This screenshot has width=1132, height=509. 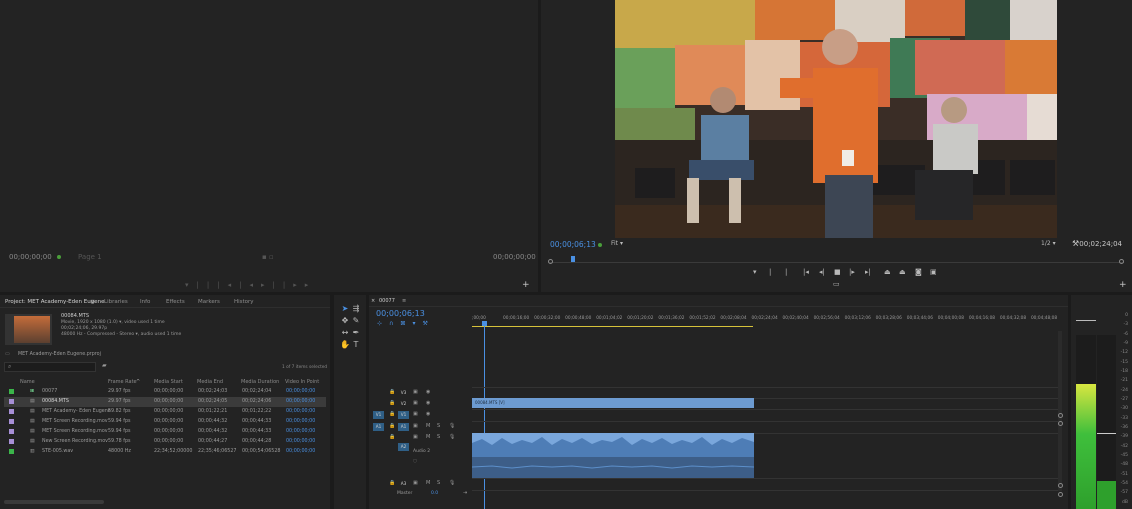 I want to click on timeline-menu-icon: ≡, so click(x=404, y=301).